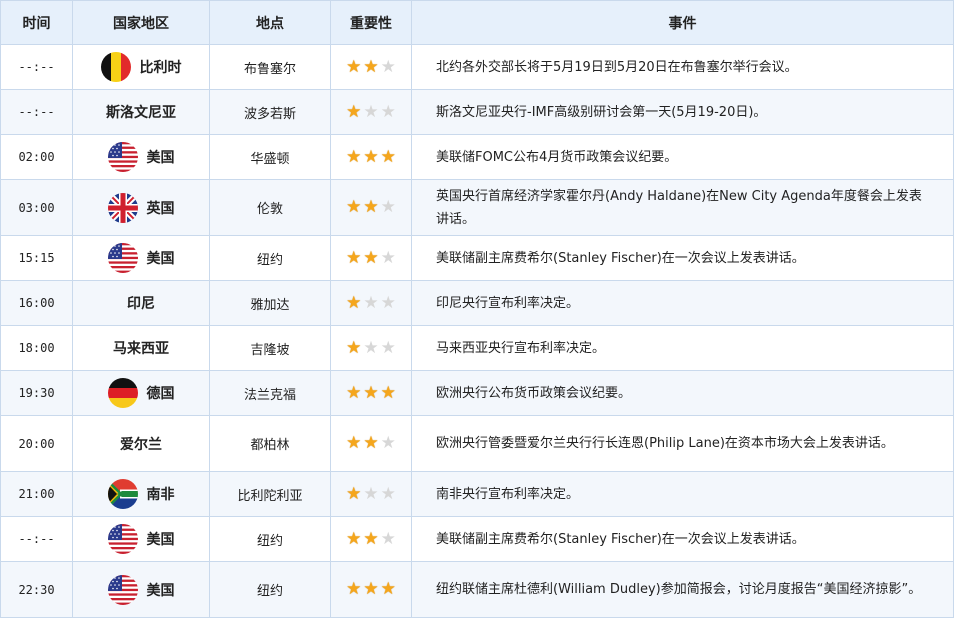 This screenshot has height=620, width=954. I want to click on header-place: 地点, so click(270, 22).